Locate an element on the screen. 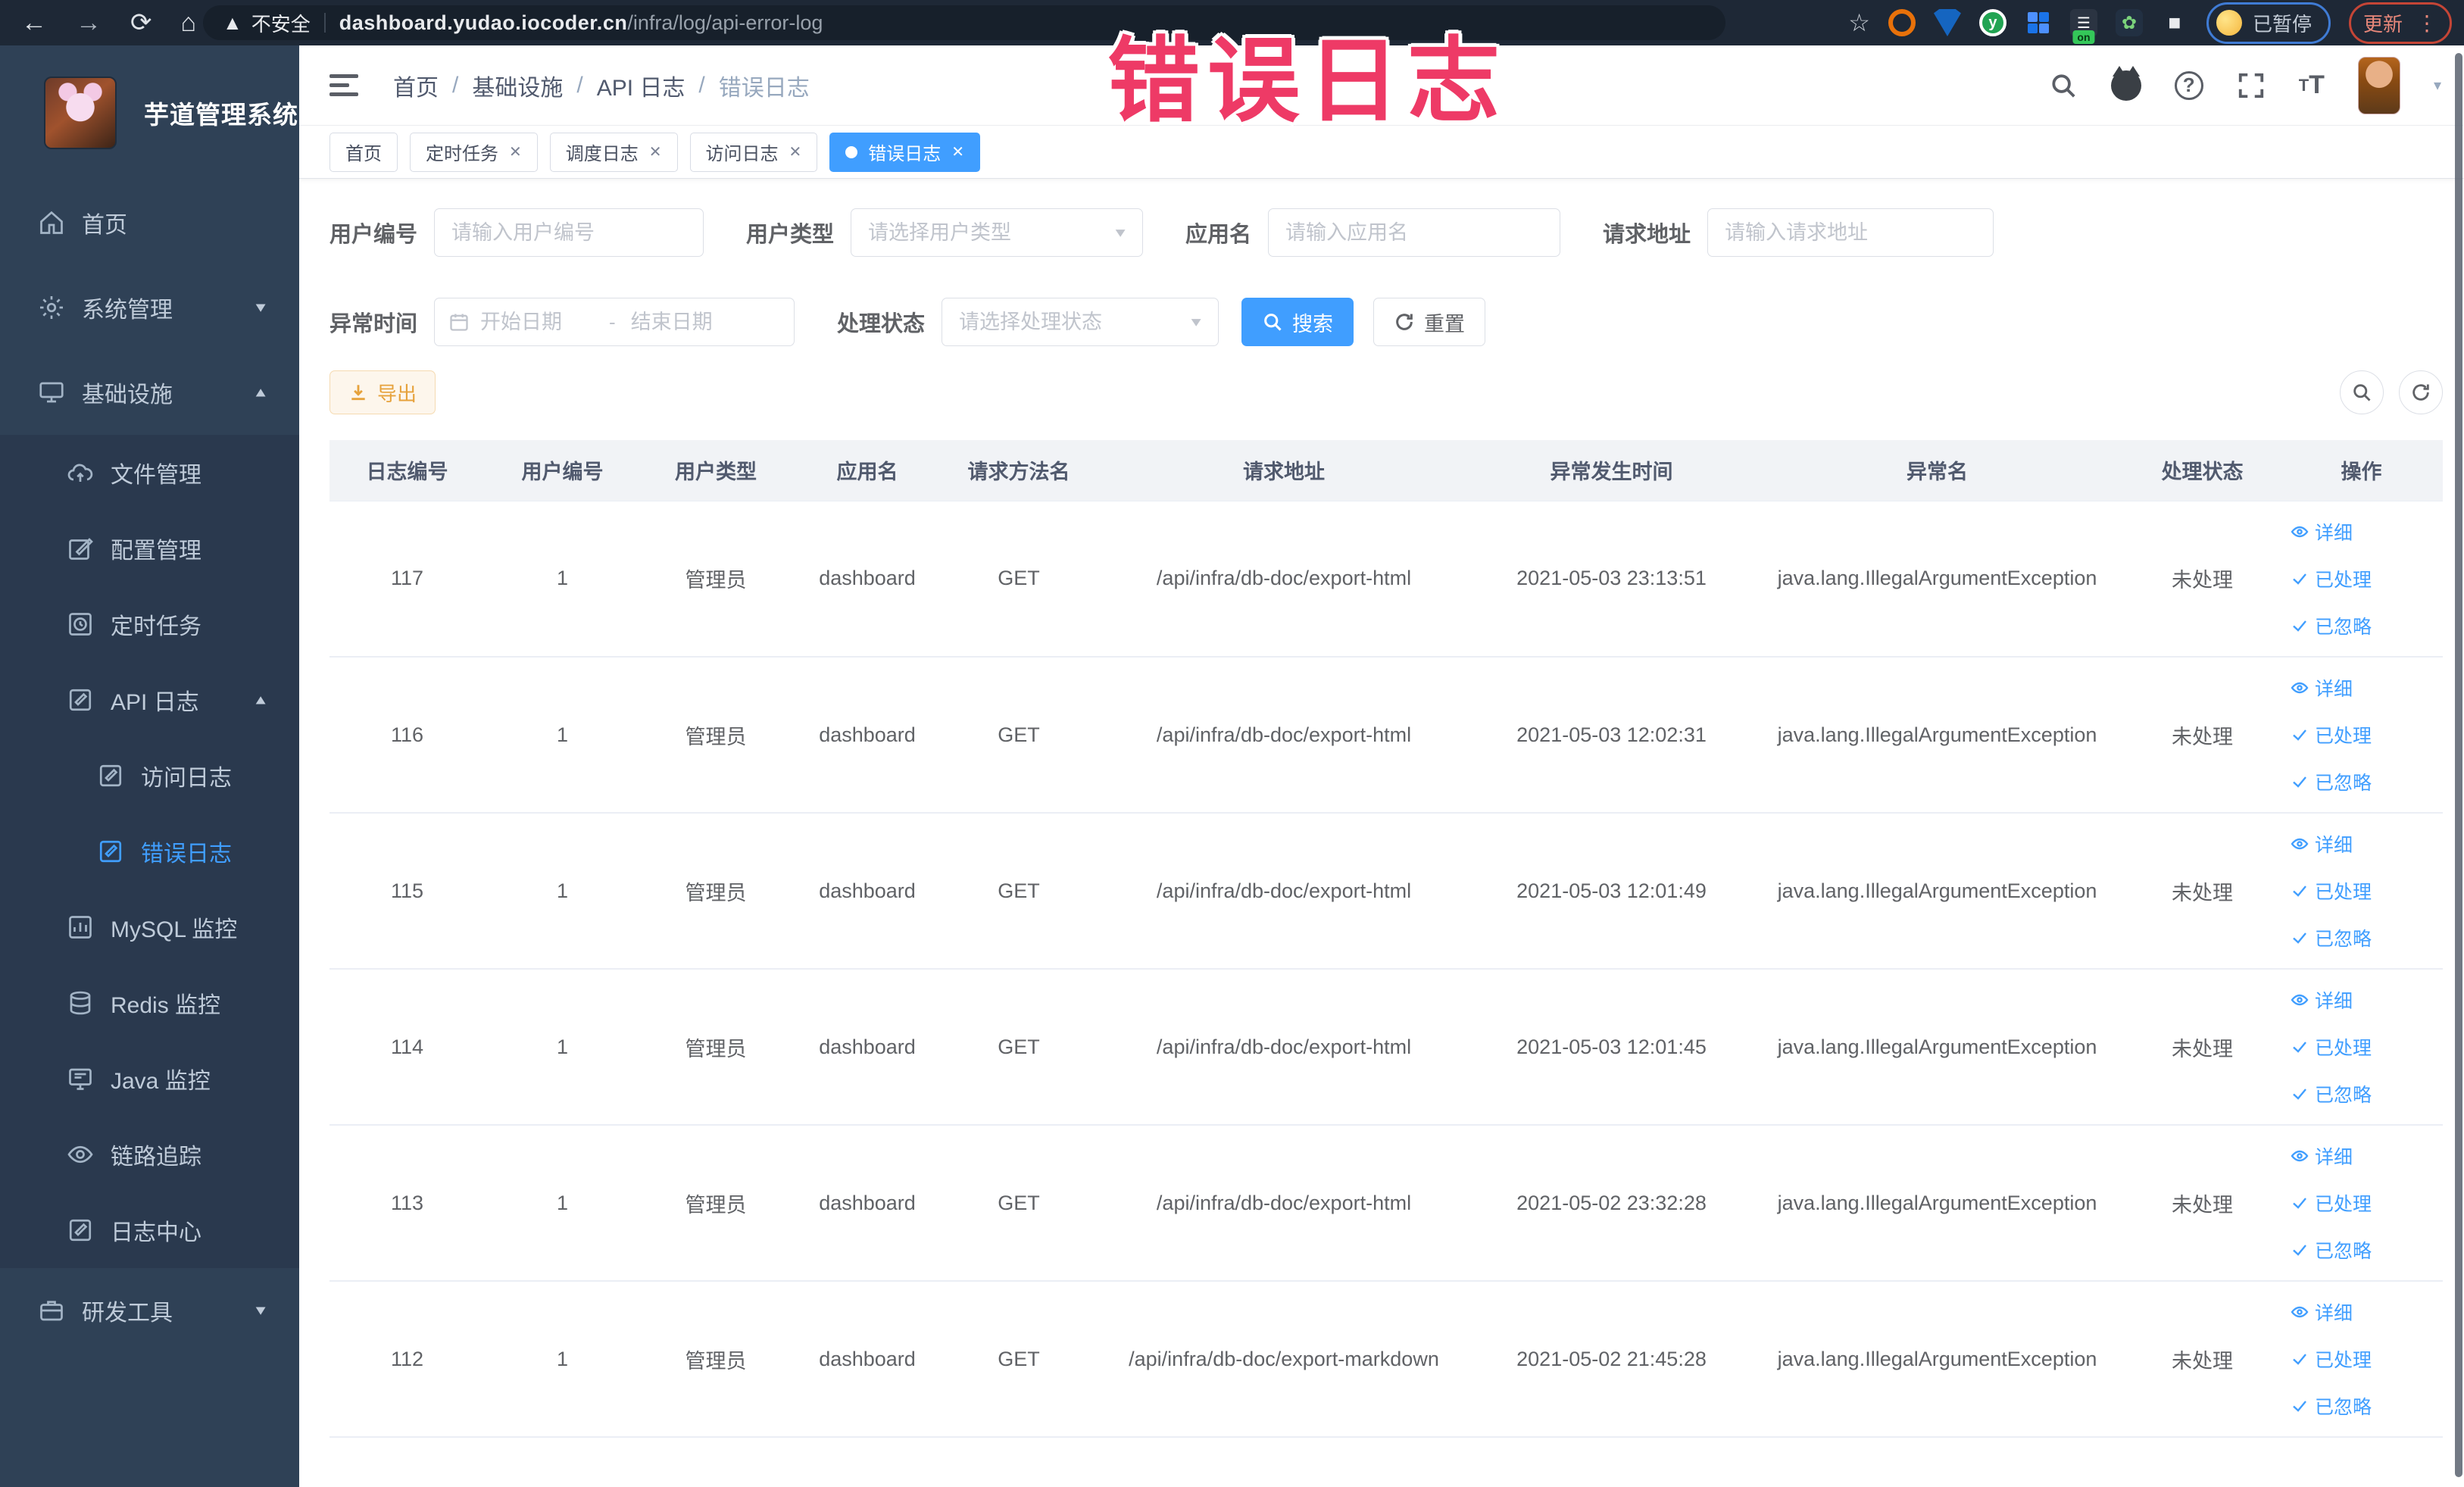 The height and width of the screenshot is (1487, 2464). extension-shield-icon is located at coordinates (1947, 22).